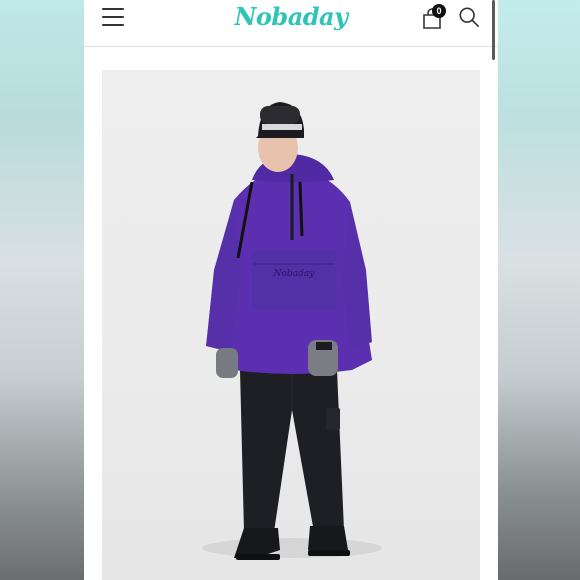  Describe the element at coordinates (294, 274) in the screenshot. I see `jacket-print: Nobaday` at that location.